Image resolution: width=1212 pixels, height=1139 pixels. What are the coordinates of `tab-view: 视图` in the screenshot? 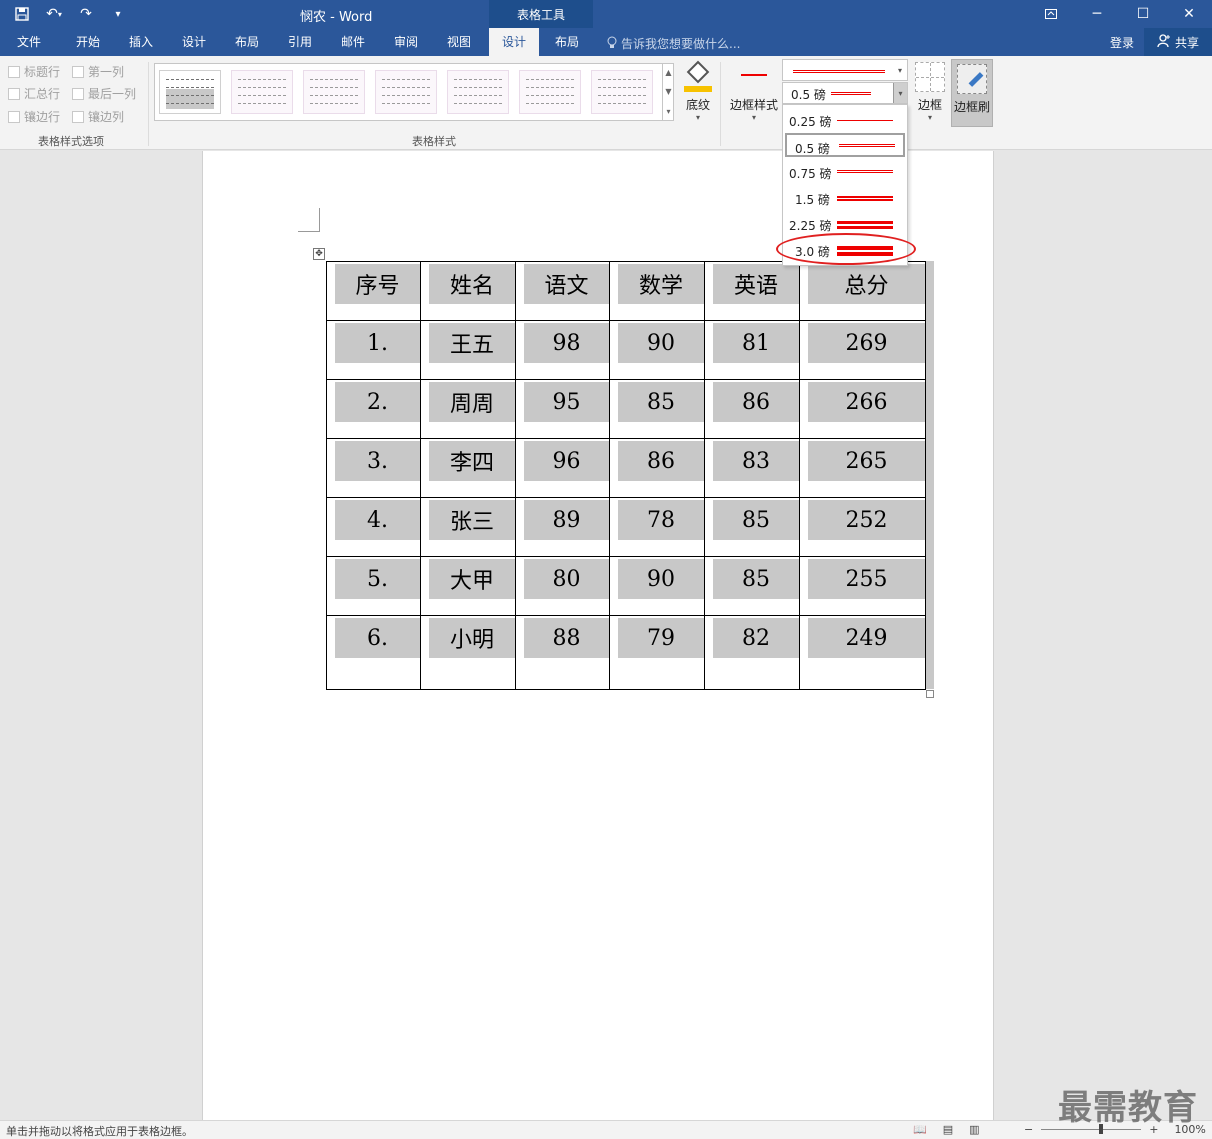 It's located at (459, 42).